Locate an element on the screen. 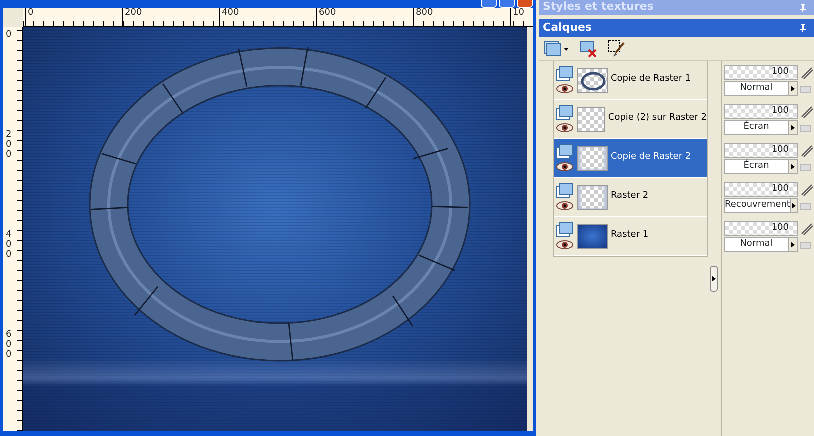 This screenshot has height=436, width=814. delete-layer-icon is located at coordinates (589, 49).